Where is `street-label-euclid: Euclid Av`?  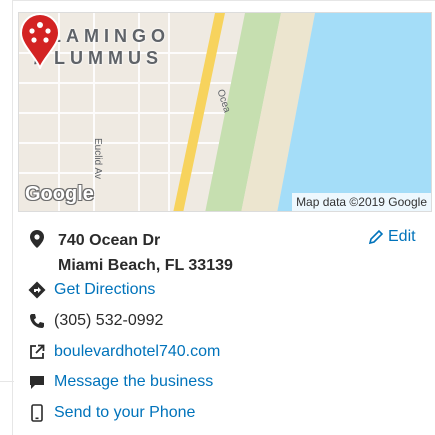
street-label-euclid: Euclid Av is located at coordinates (97, 158).